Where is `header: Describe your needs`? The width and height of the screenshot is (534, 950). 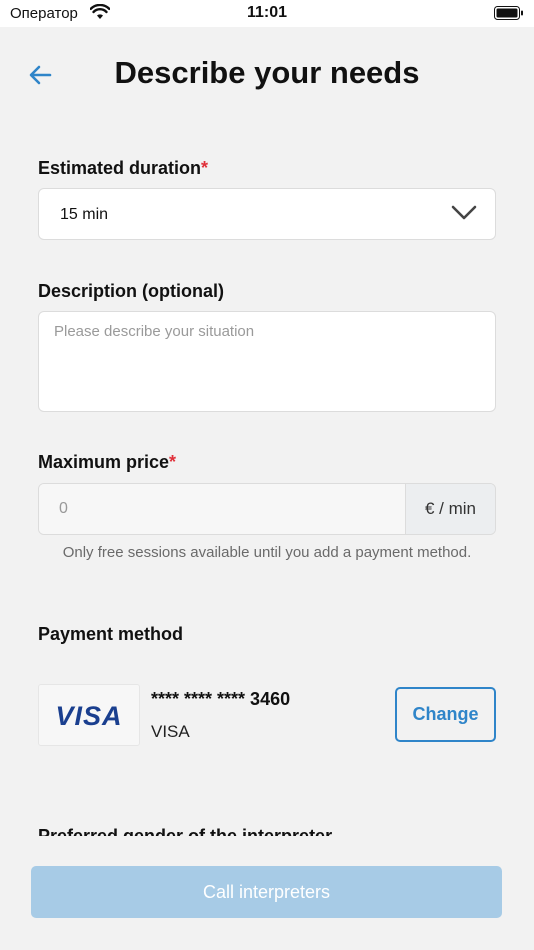
header: Describe your needs is located at coordinates (267, 72).